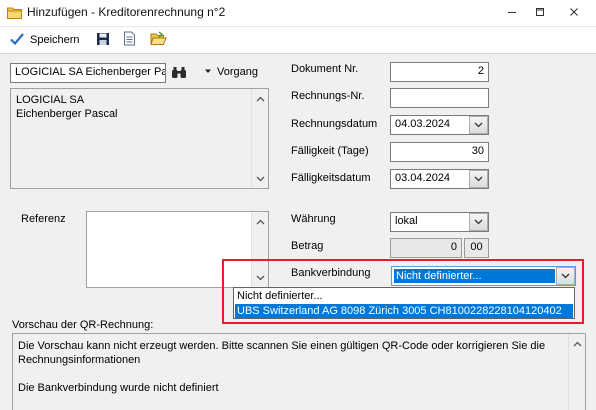 The width and height of the screenshot is (596, 410). What do you see at coordinates (576, 372) in the screenshot?
I see `qr-preview-scrollbar` at bounding box center [576, 372].